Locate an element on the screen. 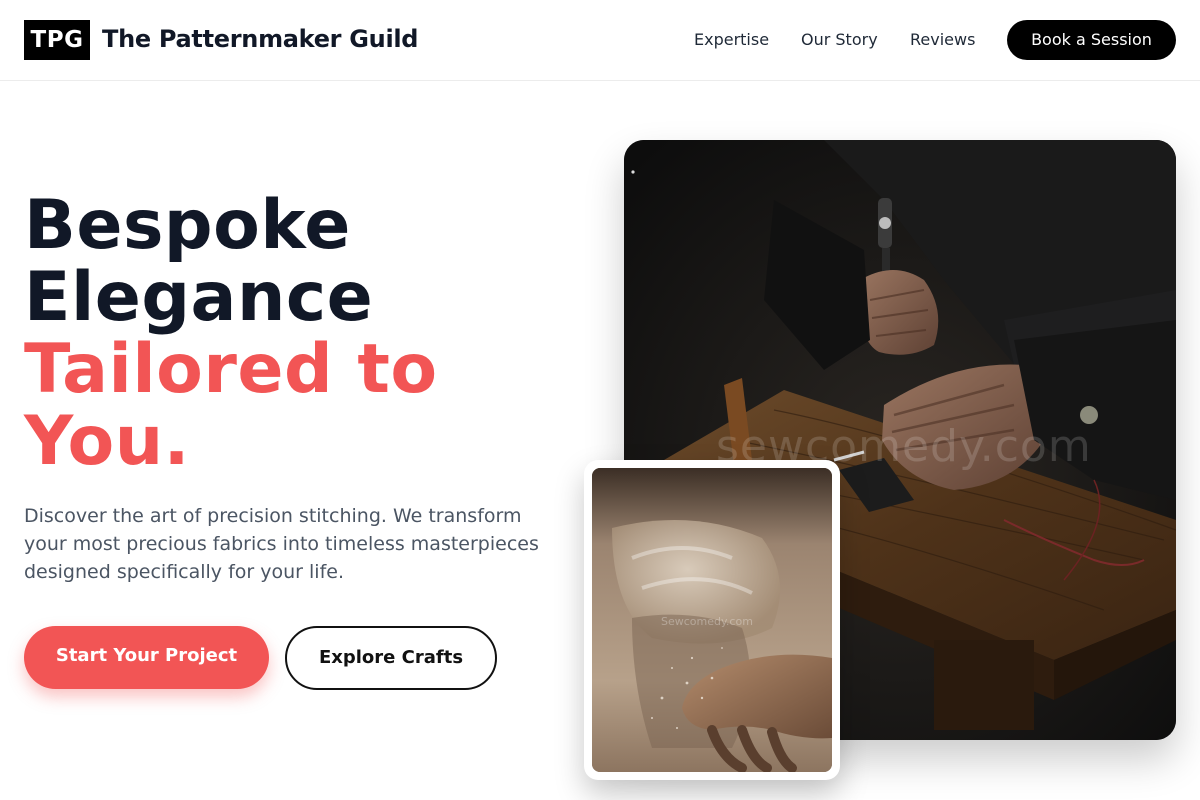  explore-crafts-button: Explore Crafts is located at coordinates (391, 658).